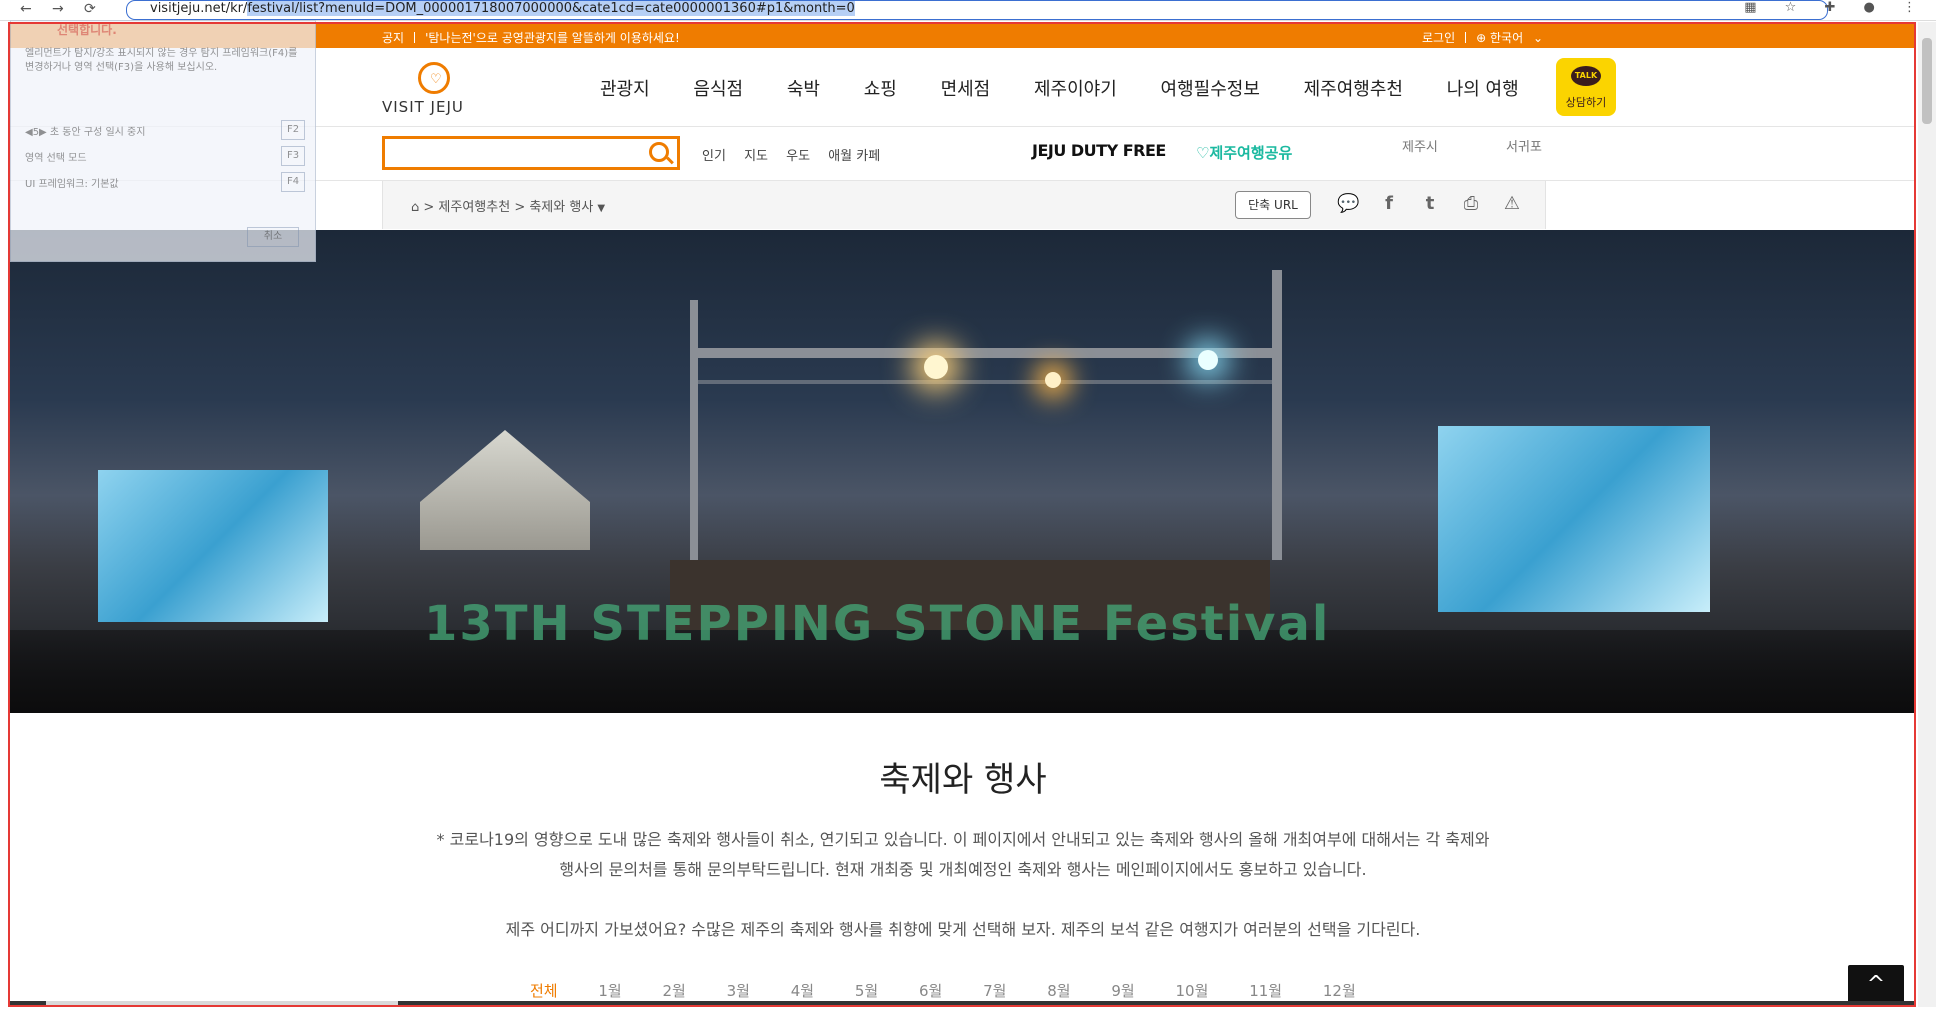 The width and height of the screenshot is (1936, 1027). I want to click on tab-month-7: 7월, so click(994, 991).